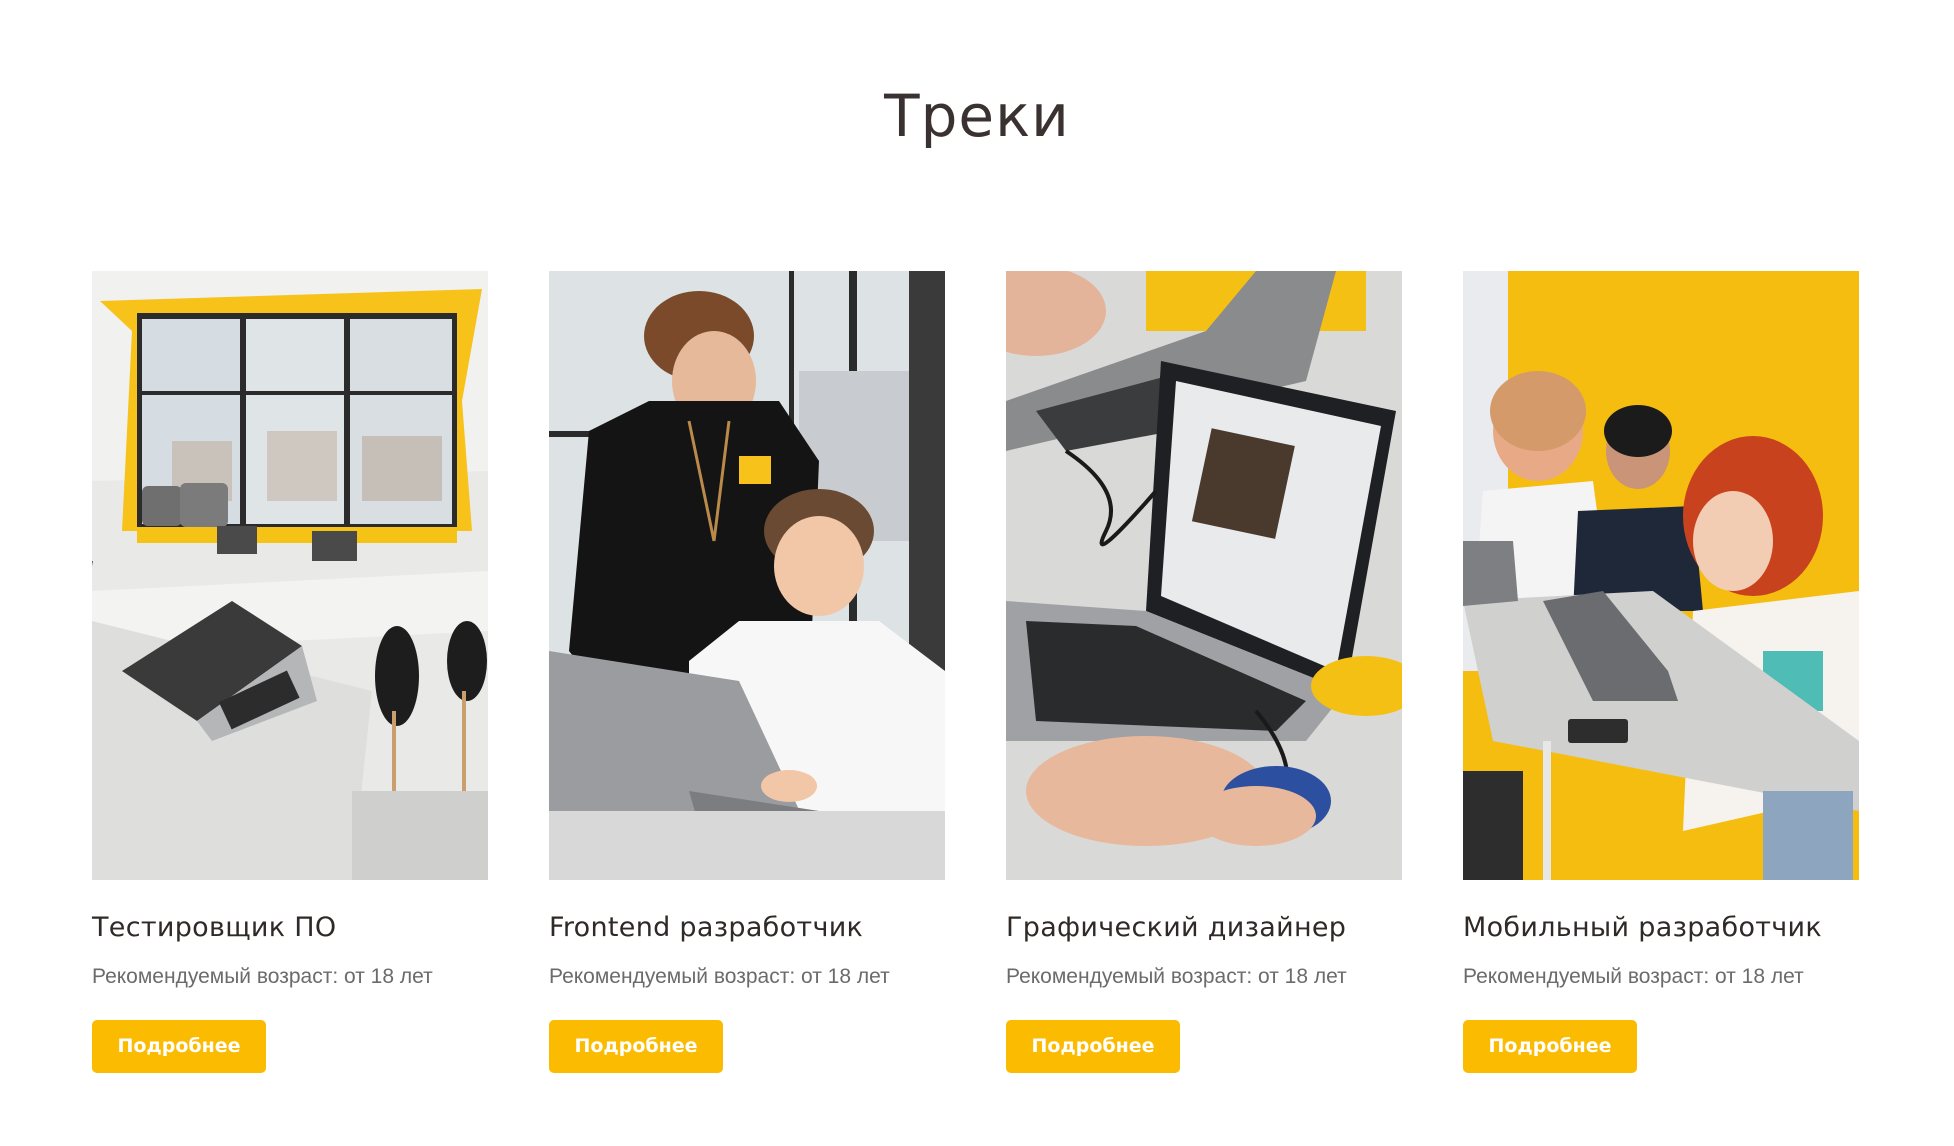  I want to click on card-image-laptop-design, so click(1204, 575).